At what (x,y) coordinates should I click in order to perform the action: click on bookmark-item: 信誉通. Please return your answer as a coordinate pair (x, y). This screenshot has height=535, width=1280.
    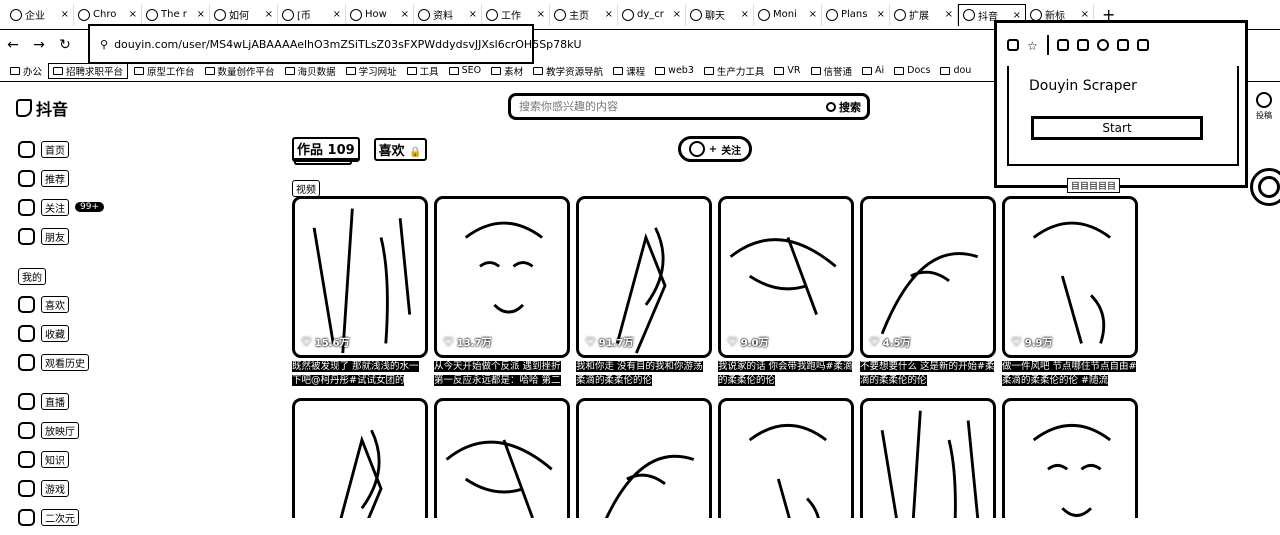
    Looking at the image, I should click on (832, 71).